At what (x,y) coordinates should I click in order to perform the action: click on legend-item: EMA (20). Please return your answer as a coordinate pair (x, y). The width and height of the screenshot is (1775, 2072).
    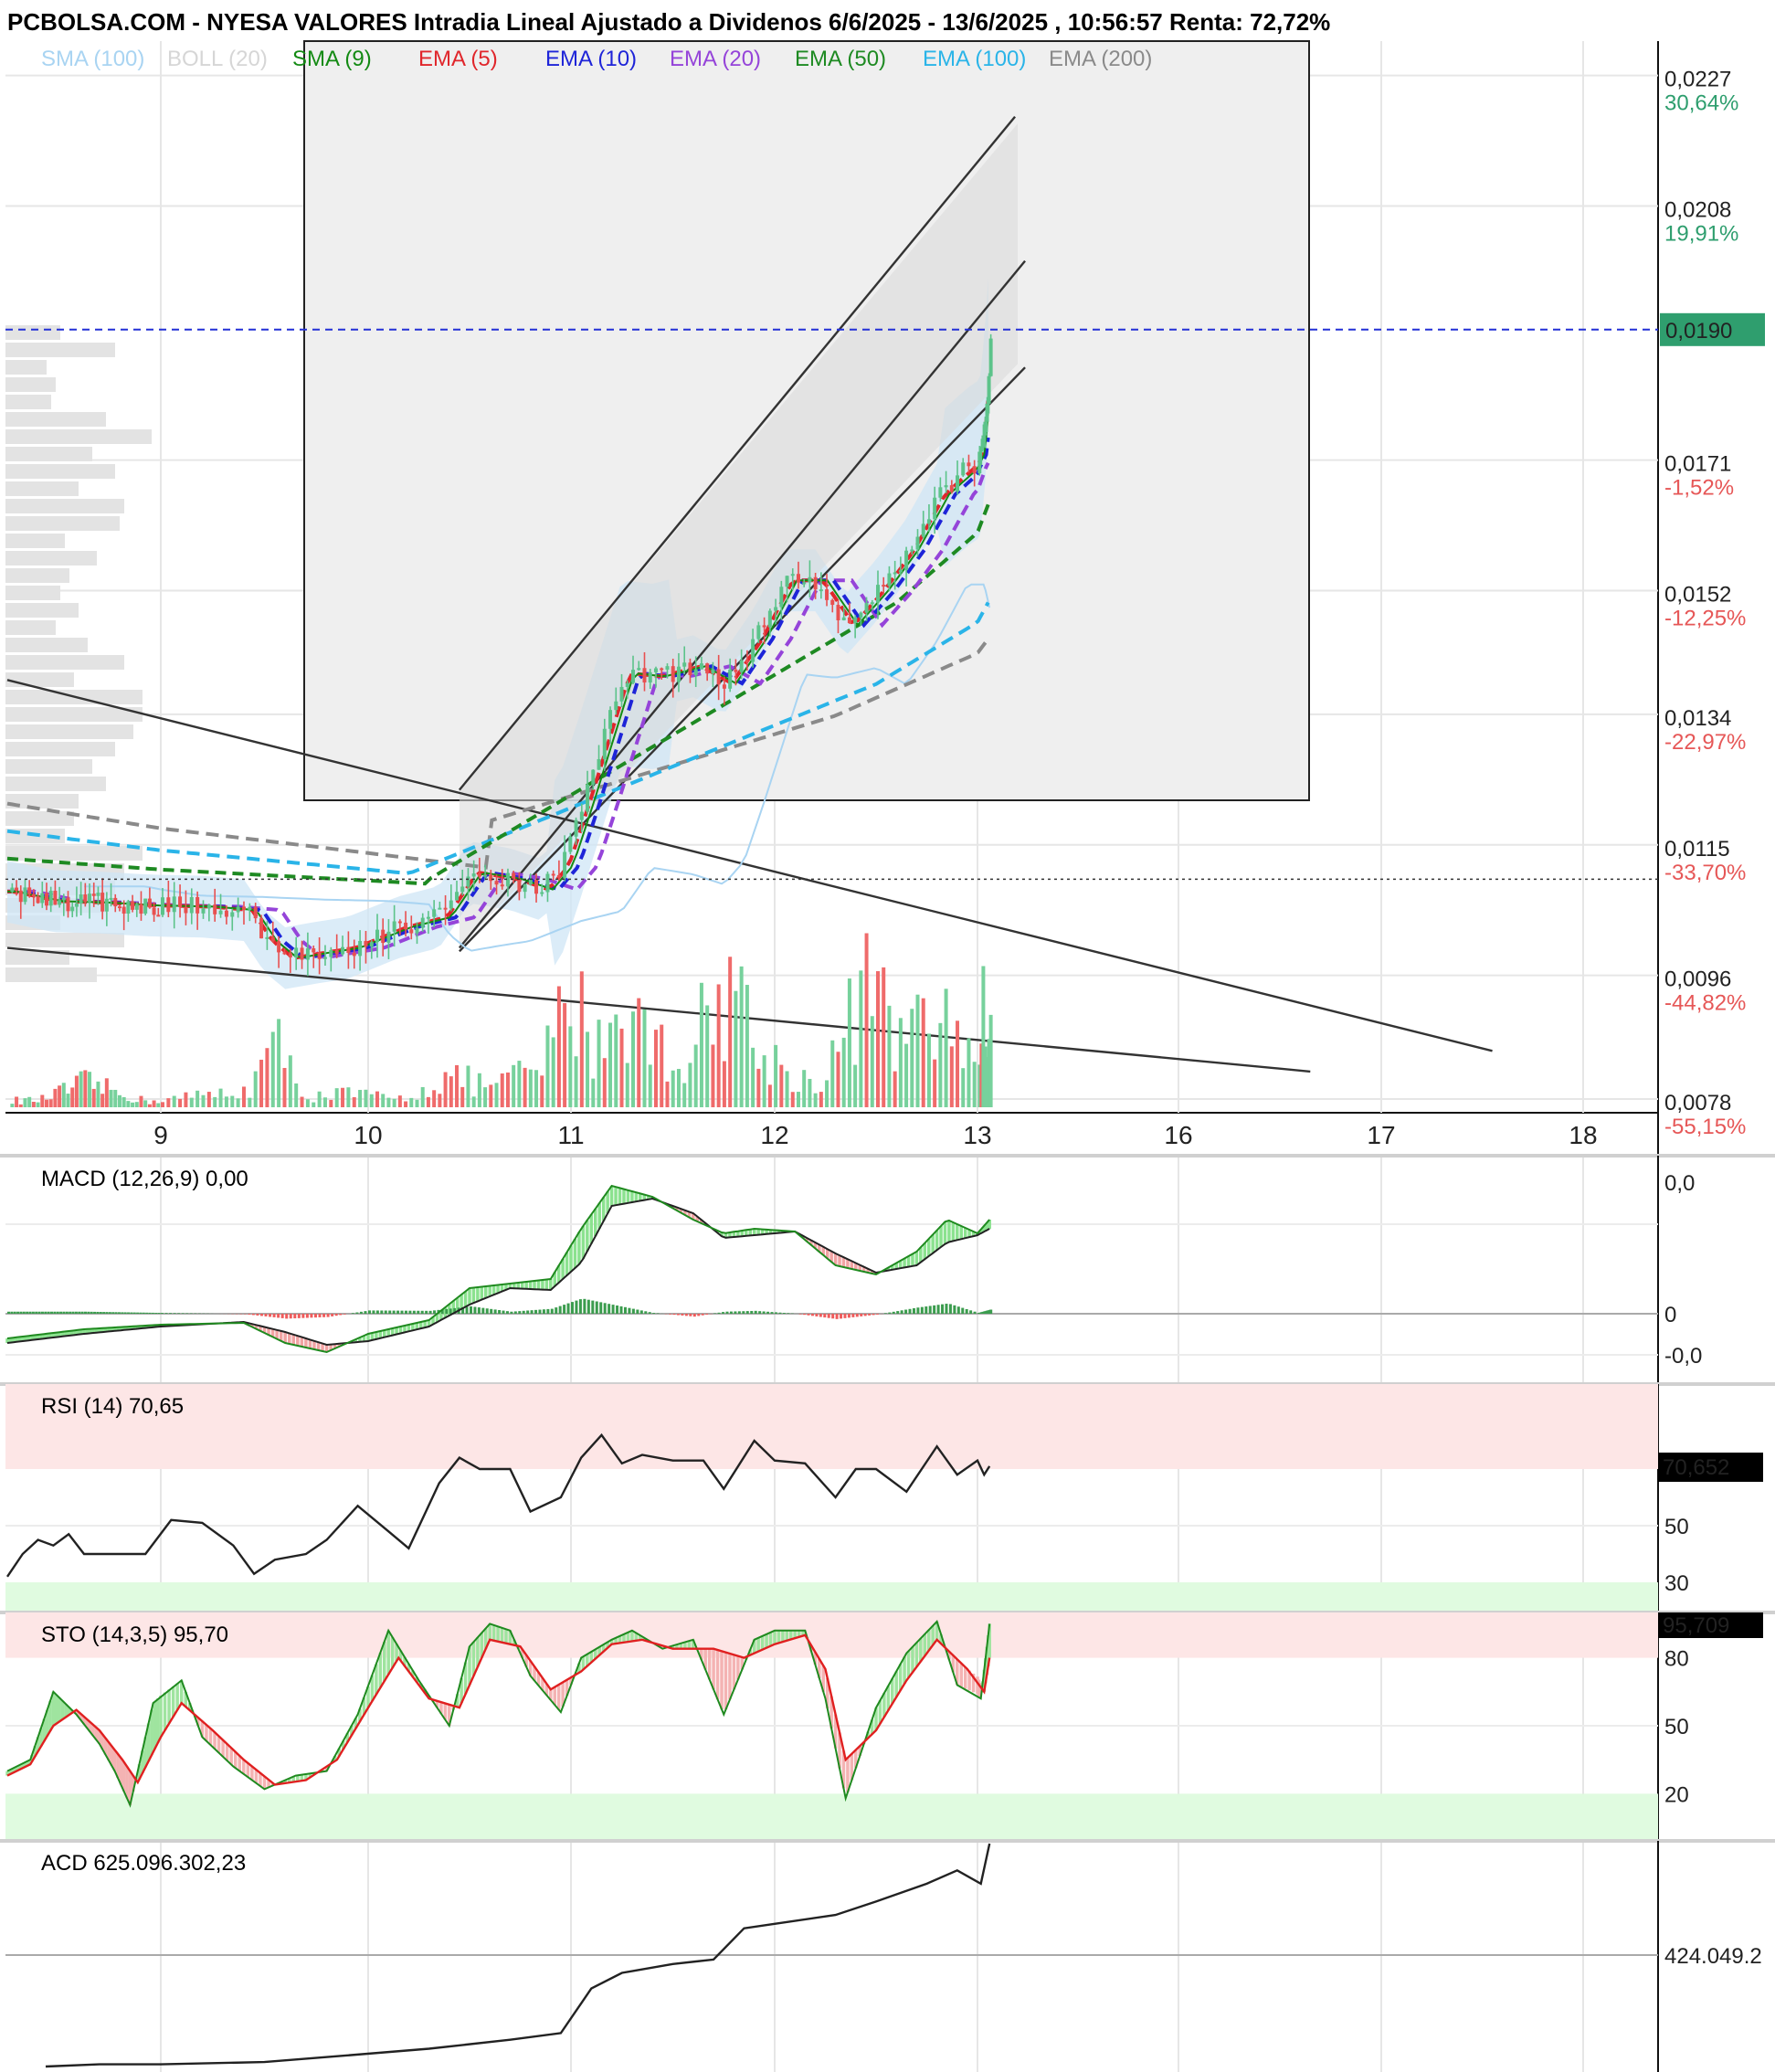
    Looking at the image, I should click on (715, 59).